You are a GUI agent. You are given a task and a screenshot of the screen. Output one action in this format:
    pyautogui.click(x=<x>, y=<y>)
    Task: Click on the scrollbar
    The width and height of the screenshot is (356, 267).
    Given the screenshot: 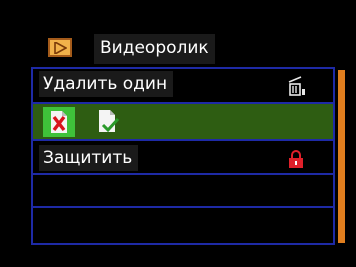 What is the action you would take?
    pyautogui.click(x=341, y=156)
    